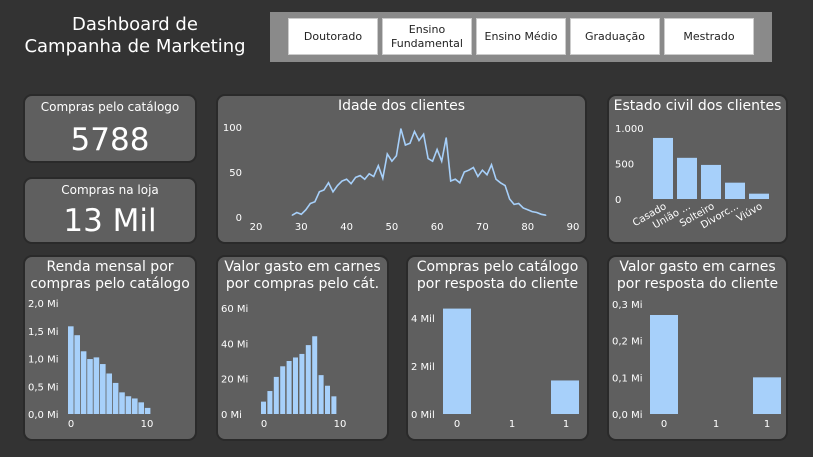 The image size is (813, 457). Describe the element at coordinates (495, 369) in the screenshot. I see `catalog-response-bar-chart: 0 Mil 2 Mil 4 Mil 0 1 1` at that location.